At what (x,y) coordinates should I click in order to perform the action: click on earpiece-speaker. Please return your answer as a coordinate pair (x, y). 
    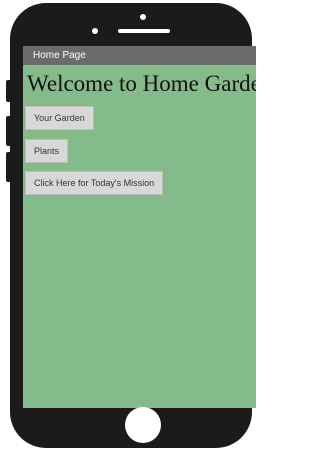
    Looking at the image, I should click on (144, 31).